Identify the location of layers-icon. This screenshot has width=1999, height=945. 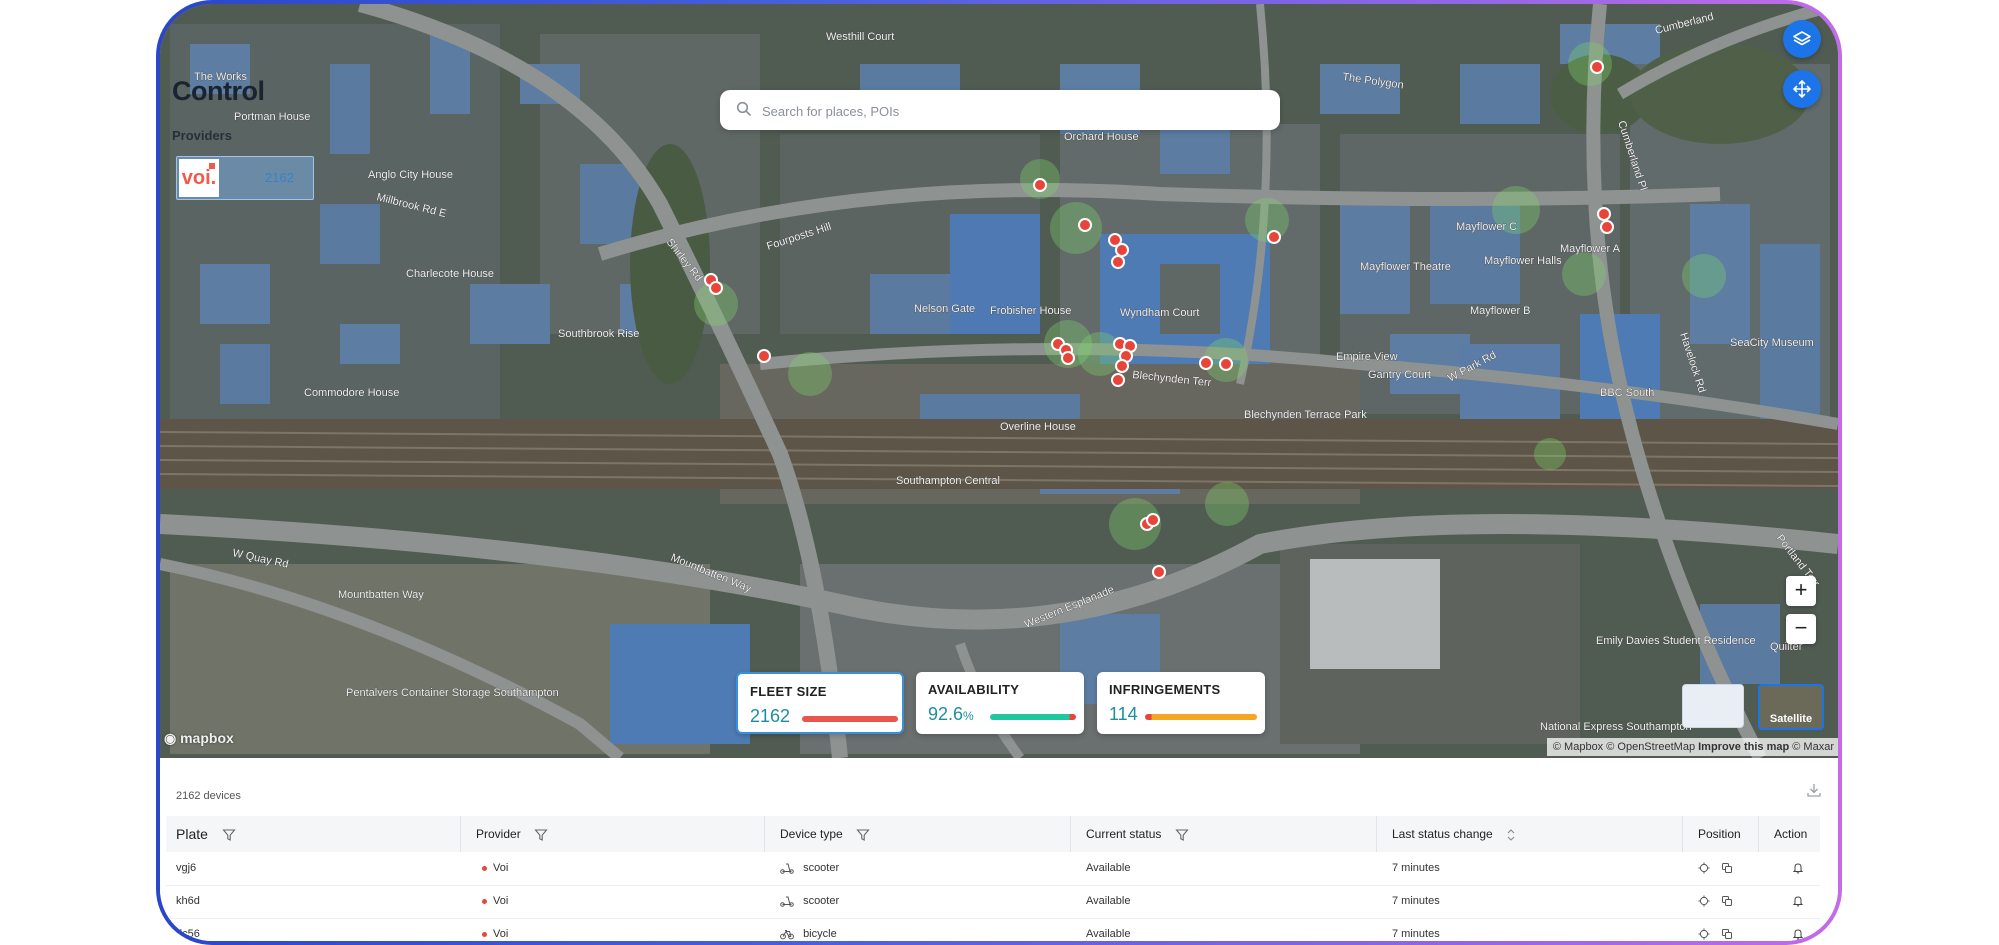
(1802, 38).